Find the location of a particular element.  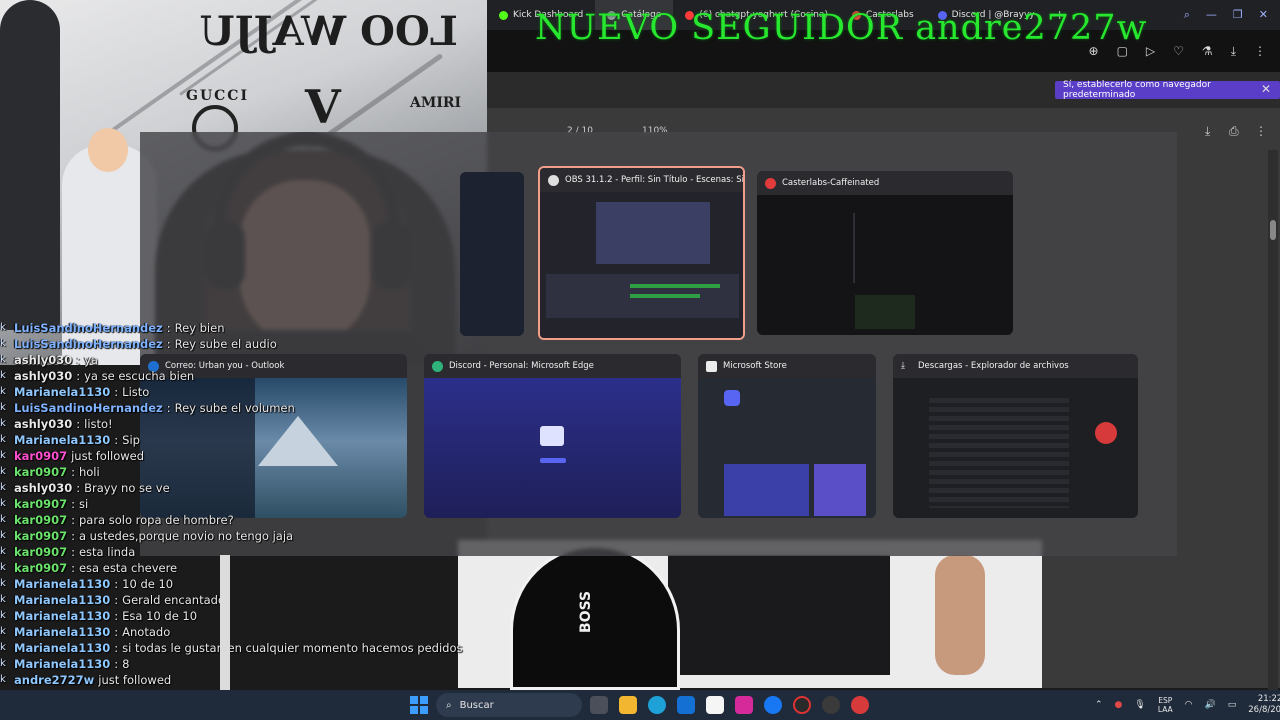

chevron-up-icon: ⌃ is located at coordinates (1099, 705).